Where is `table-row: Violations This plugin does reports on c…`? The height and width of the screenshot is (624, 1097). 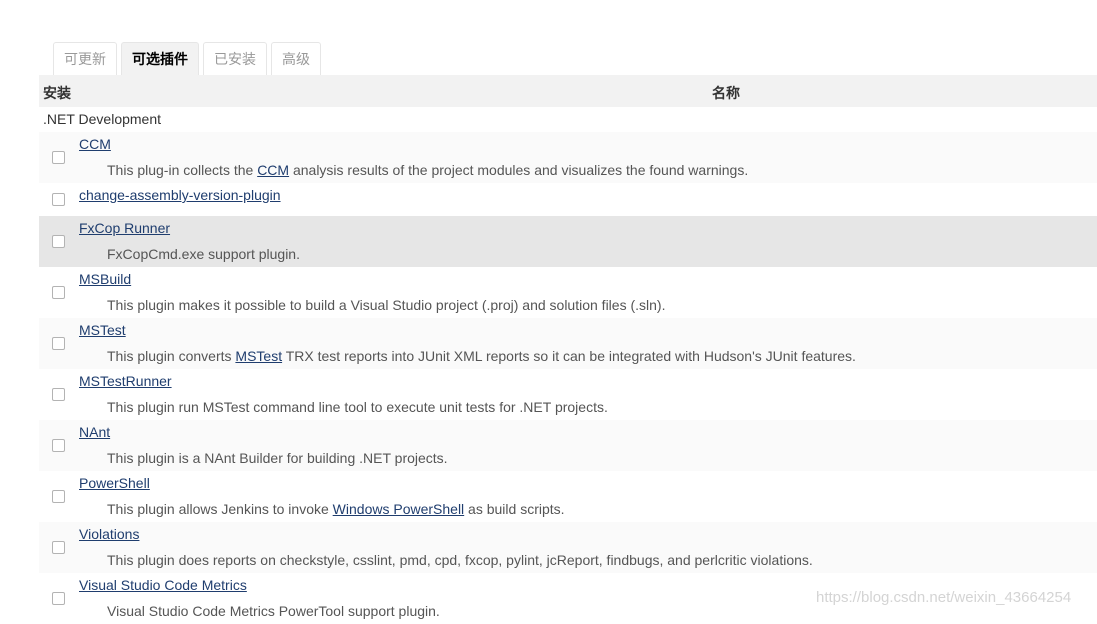
table-row: Violations This plugin does reports on c… is located at coordinates (568, 547).